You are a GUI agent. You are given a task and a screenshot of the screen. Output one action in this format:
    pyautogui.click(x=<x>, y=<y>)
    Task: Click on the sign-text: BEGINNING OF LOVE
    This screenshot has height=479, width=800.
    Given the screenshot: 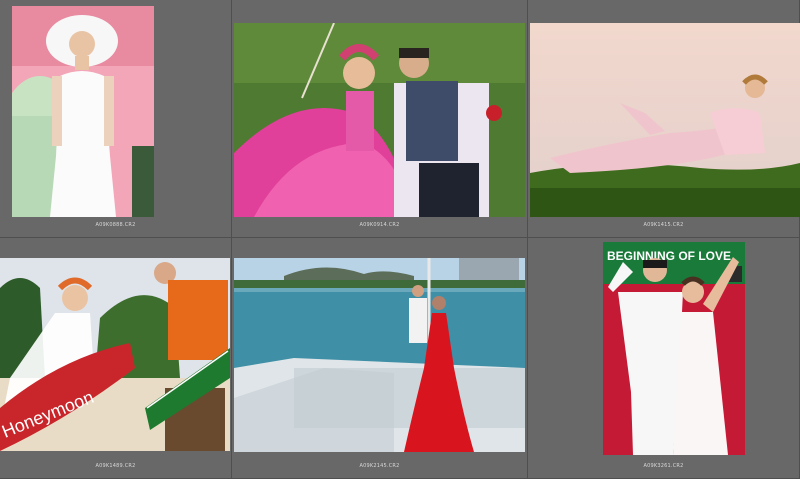 What is the action you would take?
    pyautogui.click(x=669, y=256)
    